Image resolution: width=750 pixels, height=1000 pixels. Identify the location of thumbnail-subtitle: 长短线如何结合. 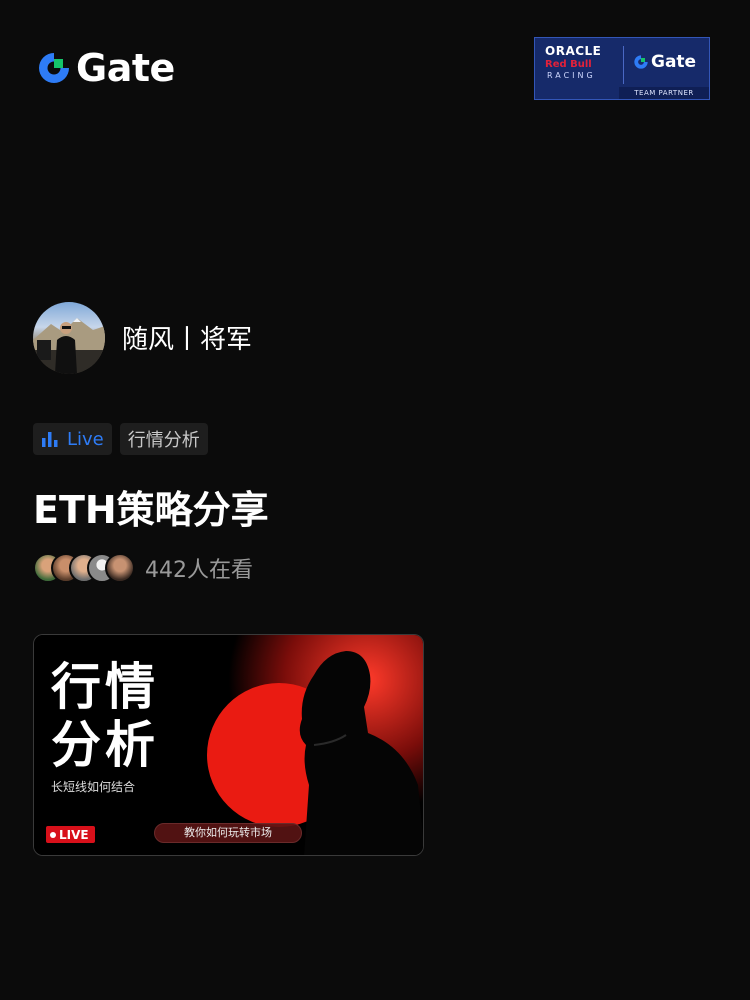
(93, 787).